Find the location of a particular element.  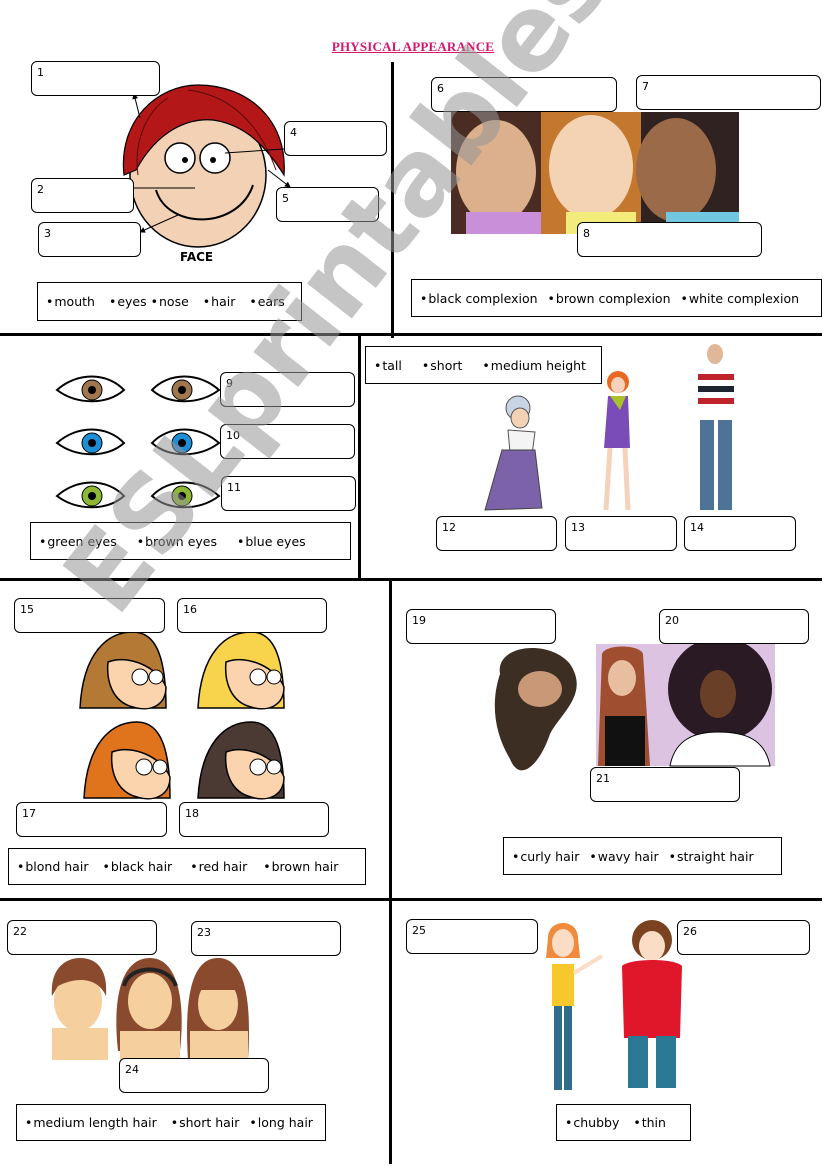

box-number: 16 is located at coordinates (190, 609).